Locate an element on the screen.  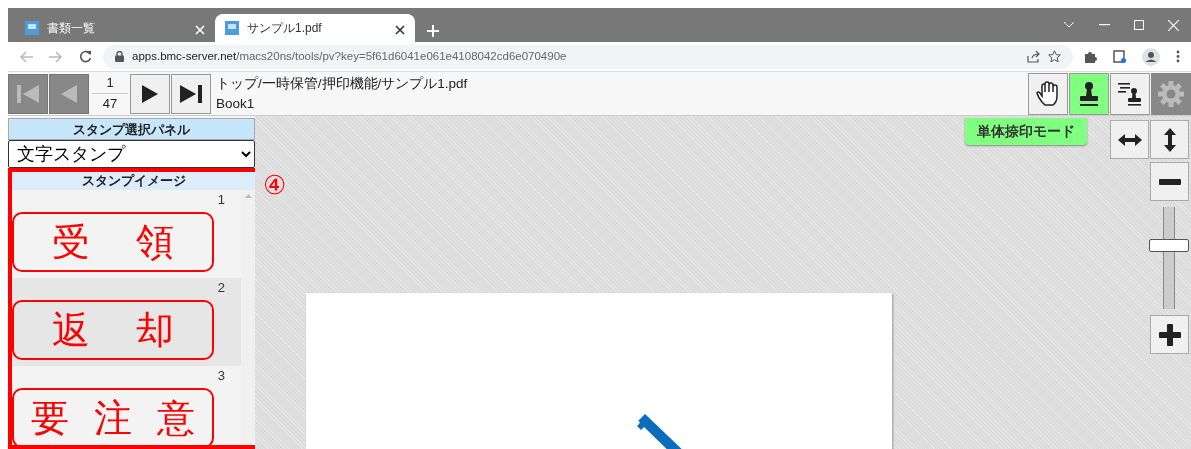
reload-icon is located at coordinates (85, 56).